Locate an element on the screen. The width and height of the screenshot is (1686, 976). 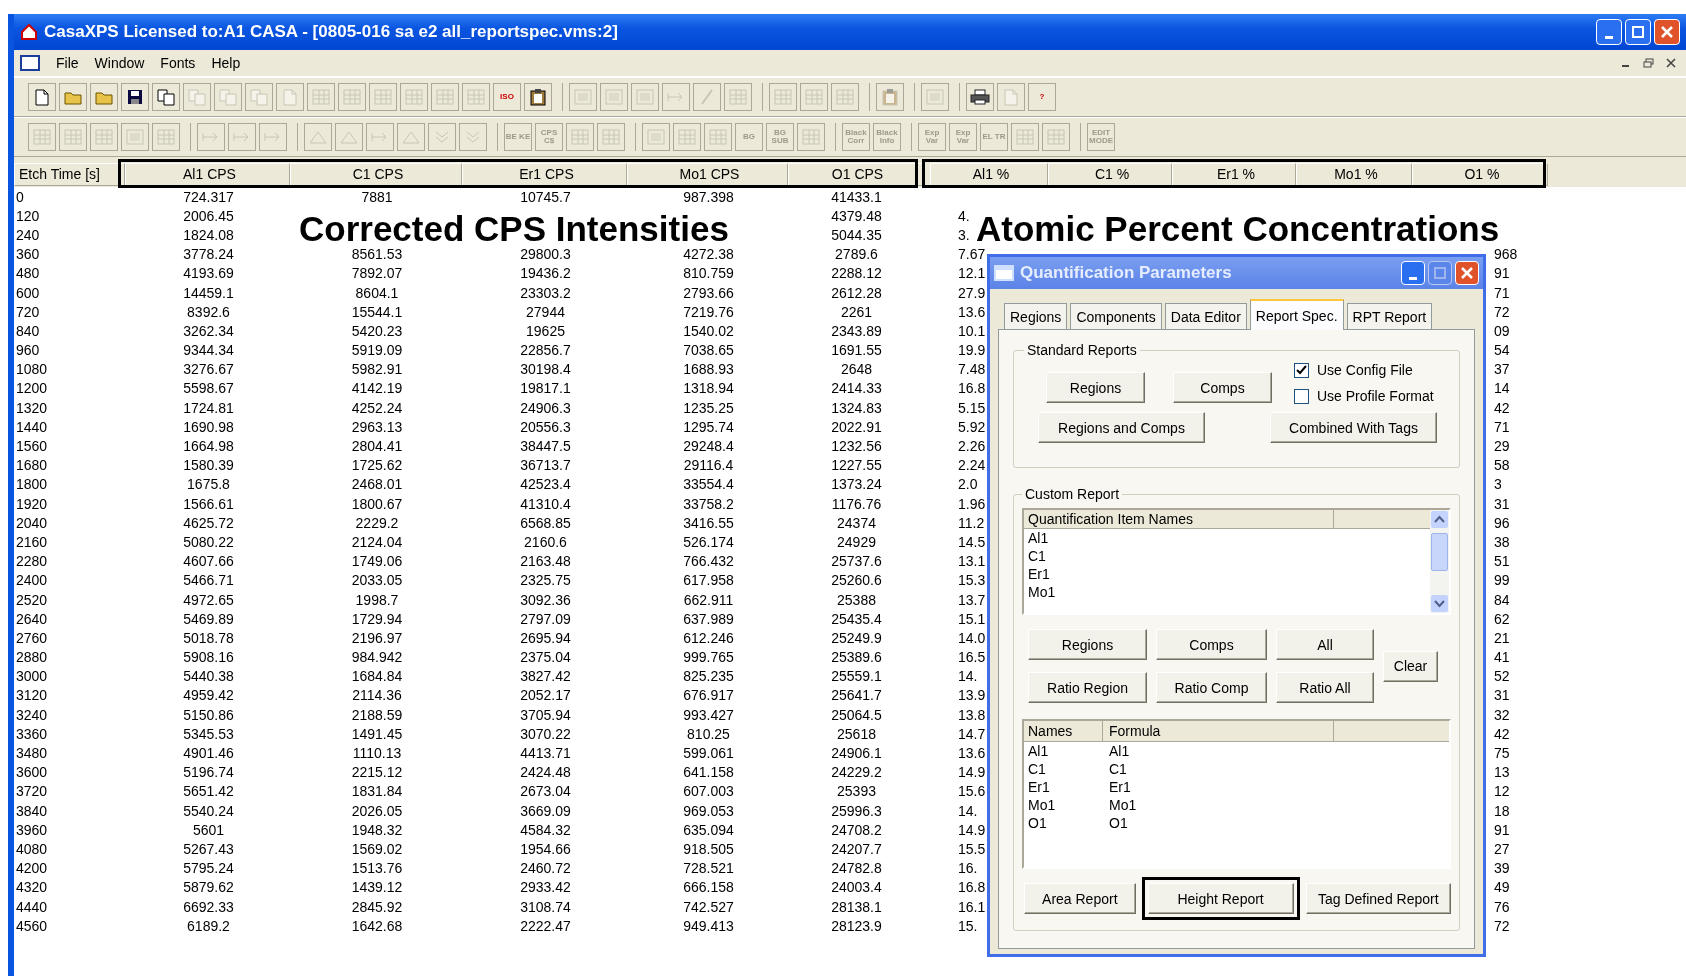
table-cell-text: 24929 is located at coordinates (856, 541).